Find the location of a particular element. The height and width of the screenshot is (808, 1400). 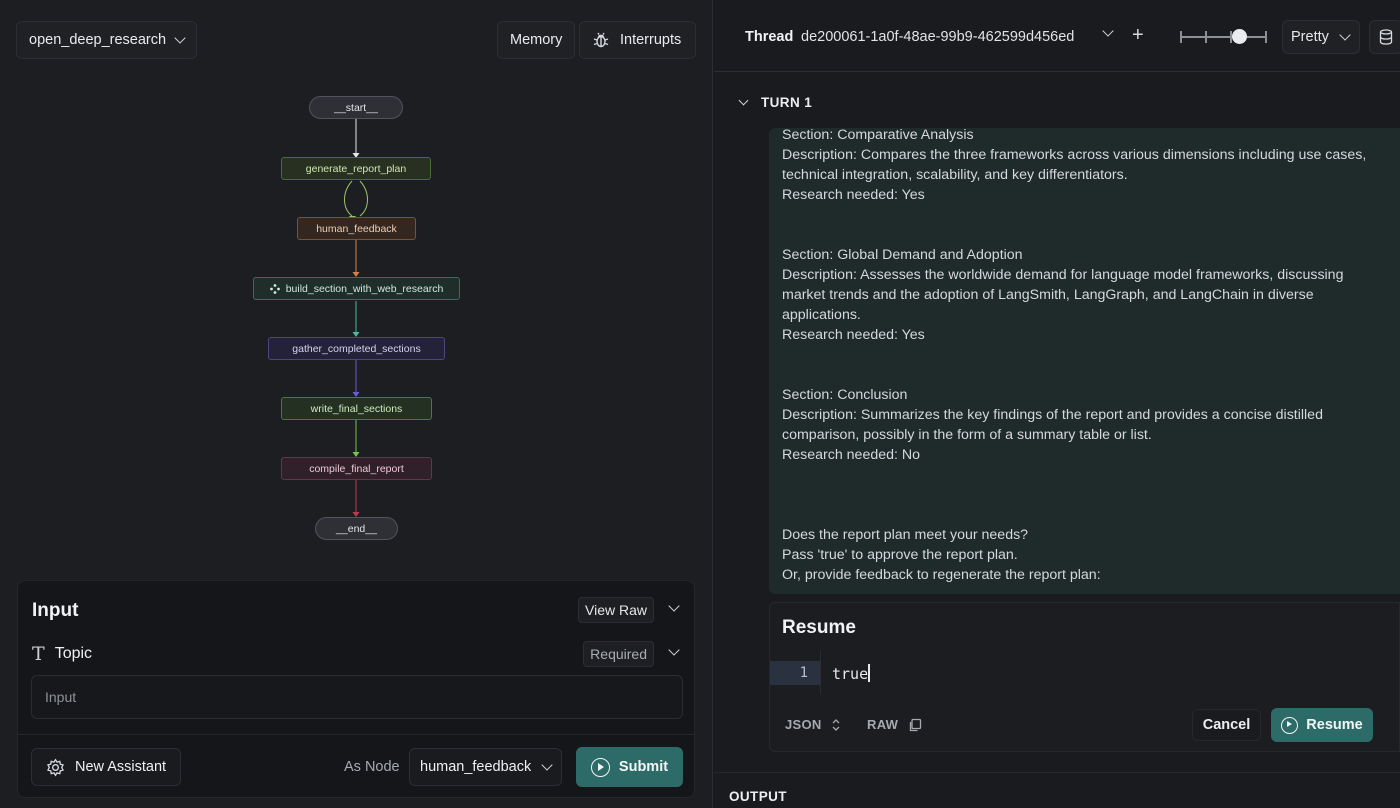

new-assistant-button: New Assistant is located at coordinates (106, 767).